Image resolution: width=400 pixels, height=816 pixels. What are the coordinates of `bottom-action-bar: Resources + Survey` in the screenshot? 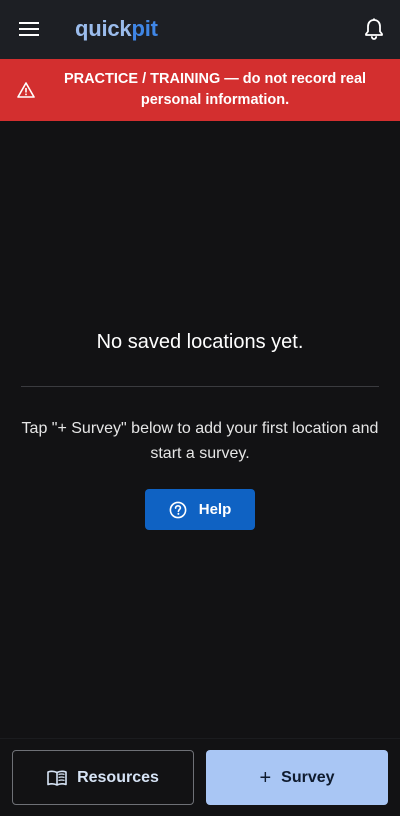 It's located at (200, 777).